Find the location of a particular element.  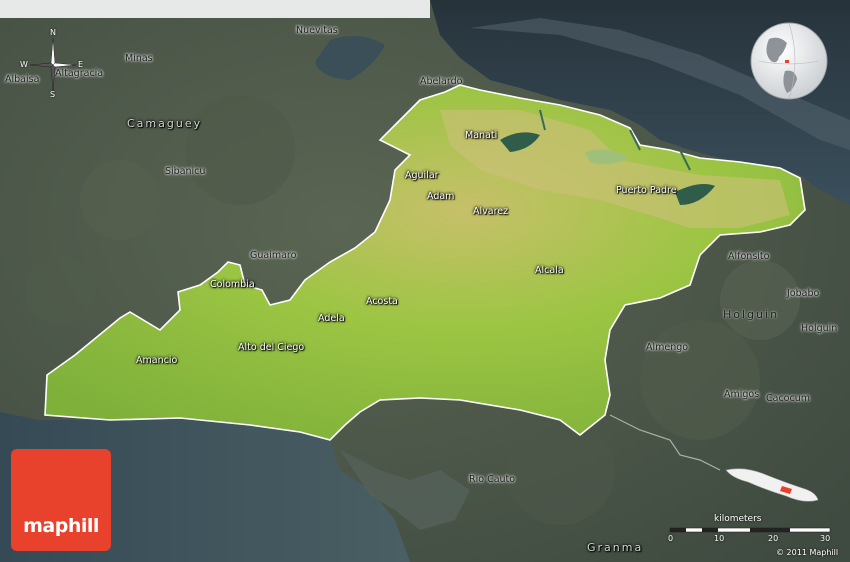

place-label-holguin-city: Holguin is located at coordinates (819, 328).